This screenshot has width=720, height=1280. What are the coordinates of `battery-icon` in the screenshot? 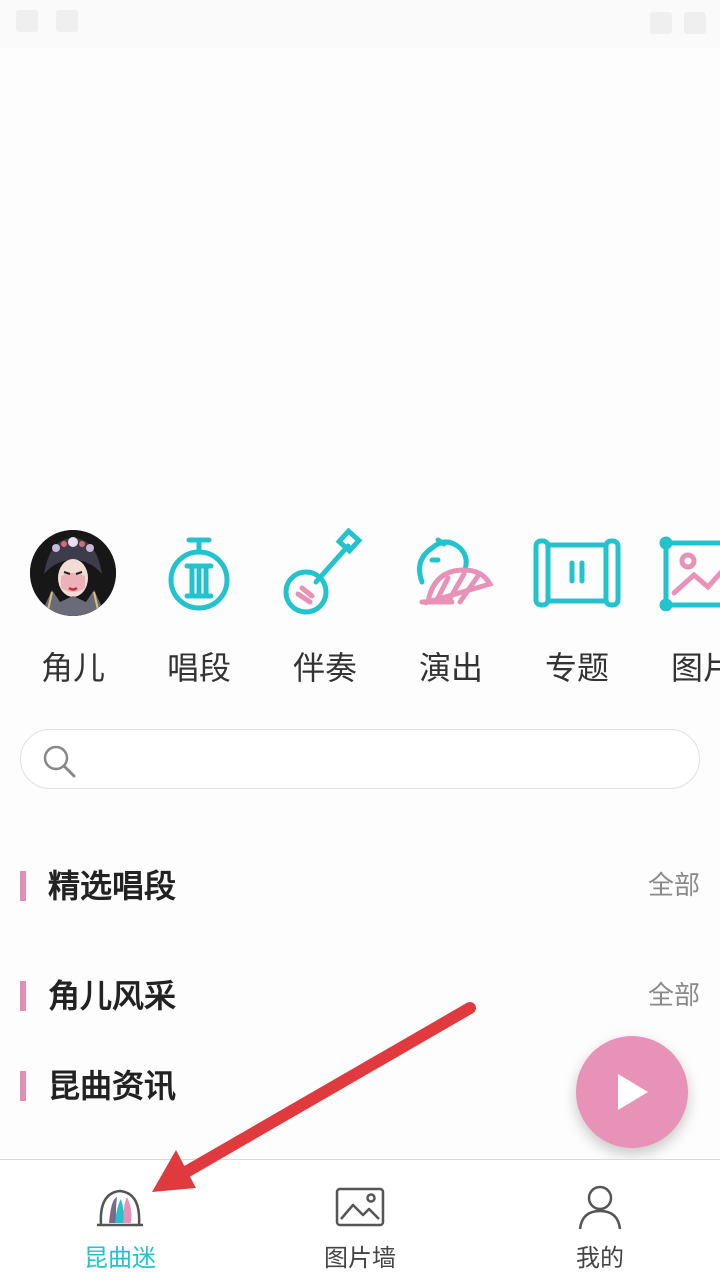 It's located at (695, 23).